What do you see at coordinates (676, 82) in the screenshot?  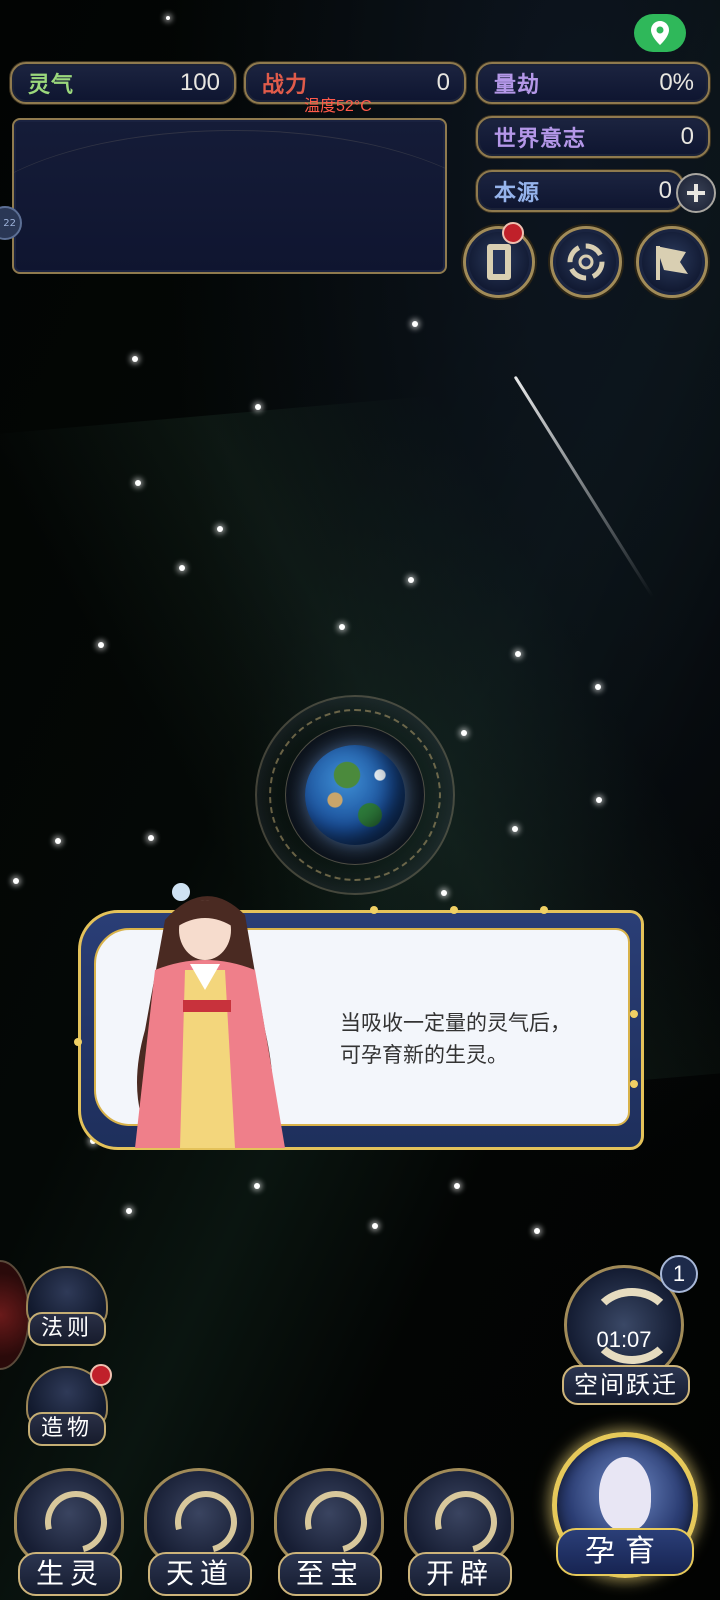 I see `liangjie-value: 0%` at bounding box center [676, 82].